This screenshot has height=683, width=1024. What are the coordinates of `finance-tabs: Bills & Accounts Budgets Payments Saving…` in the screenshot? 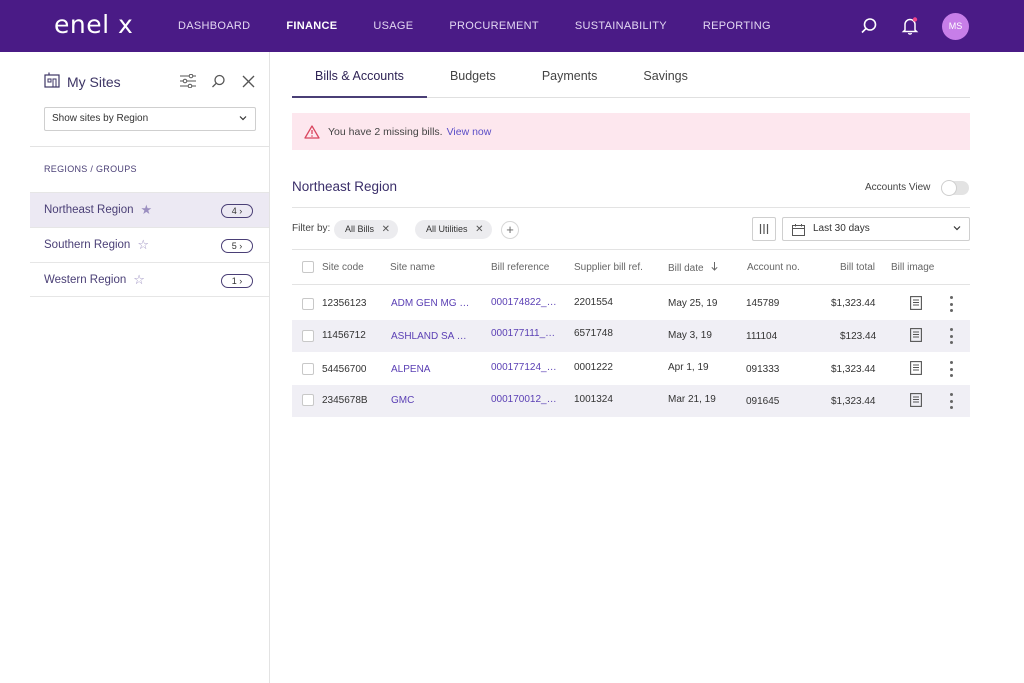 It's located at (631, 75).